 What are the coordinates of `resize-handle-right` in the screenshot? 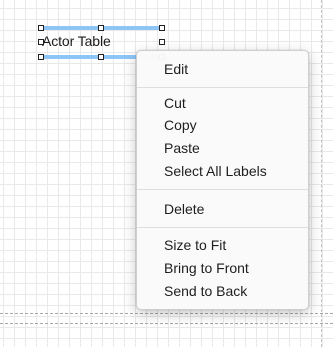 It's located at (162, 42).